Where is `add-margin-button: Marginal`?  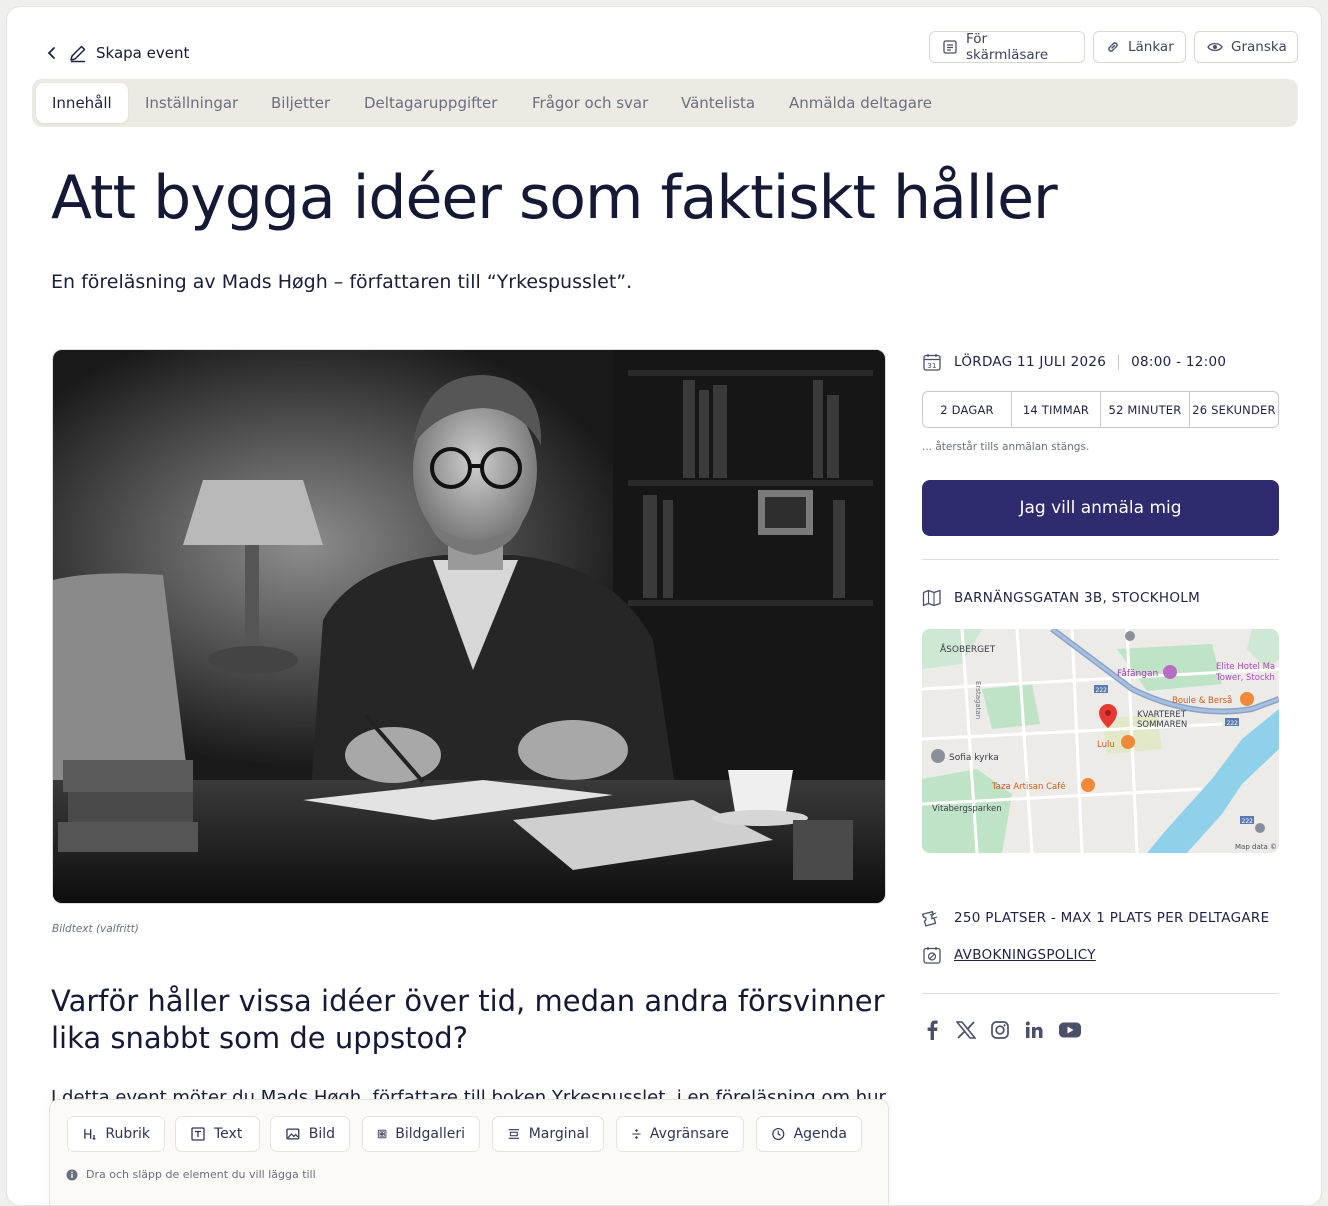
add-margin-button: Marginal is located at coordinates (548, 1134).